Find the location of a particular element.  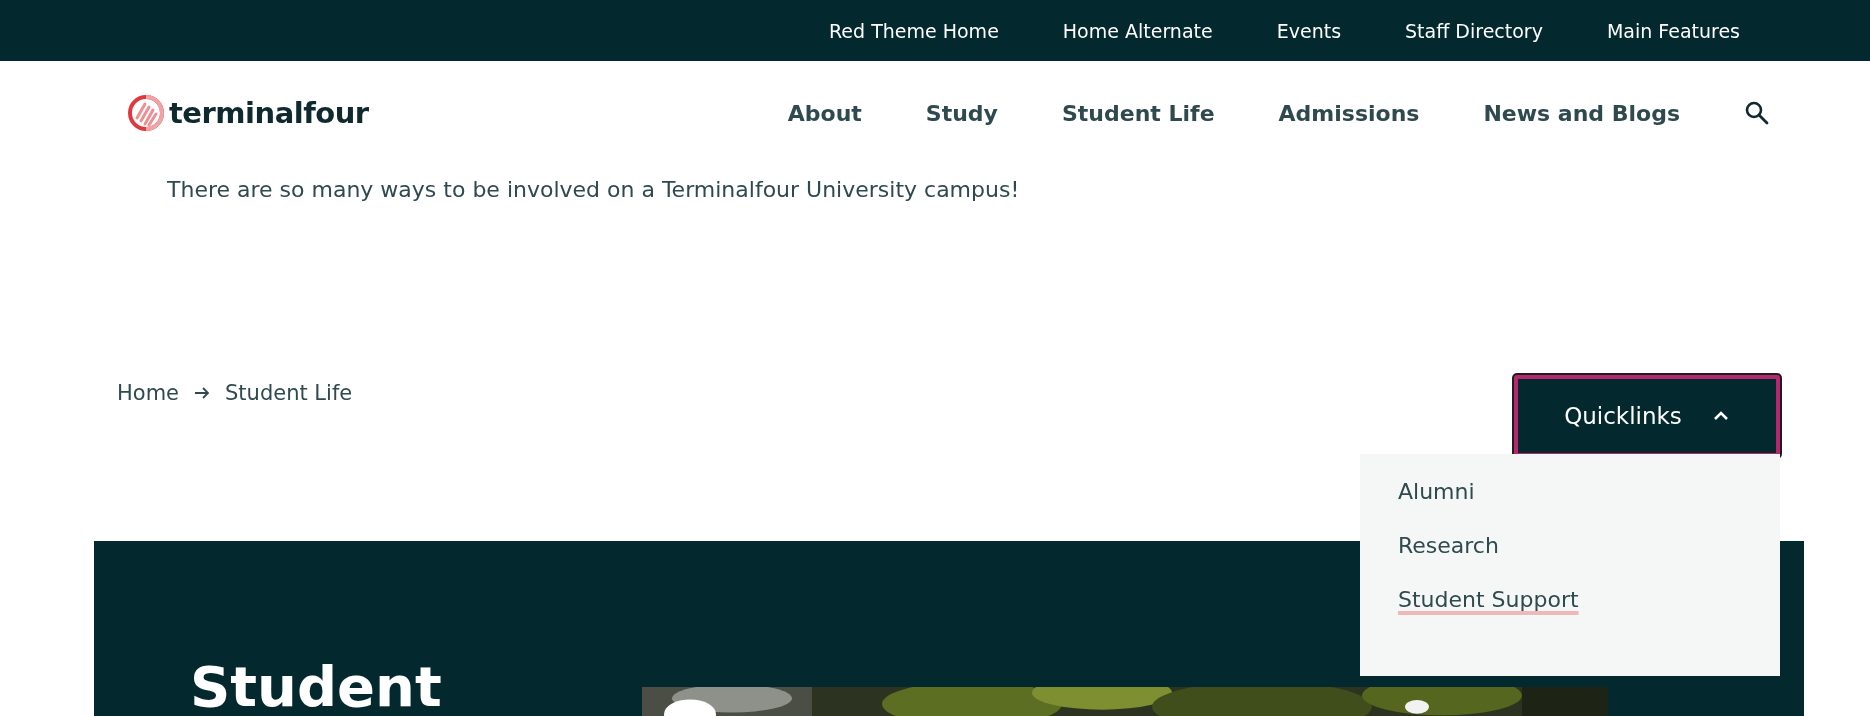

breadcrumb-link: Home is located at coordinates (148, 393).